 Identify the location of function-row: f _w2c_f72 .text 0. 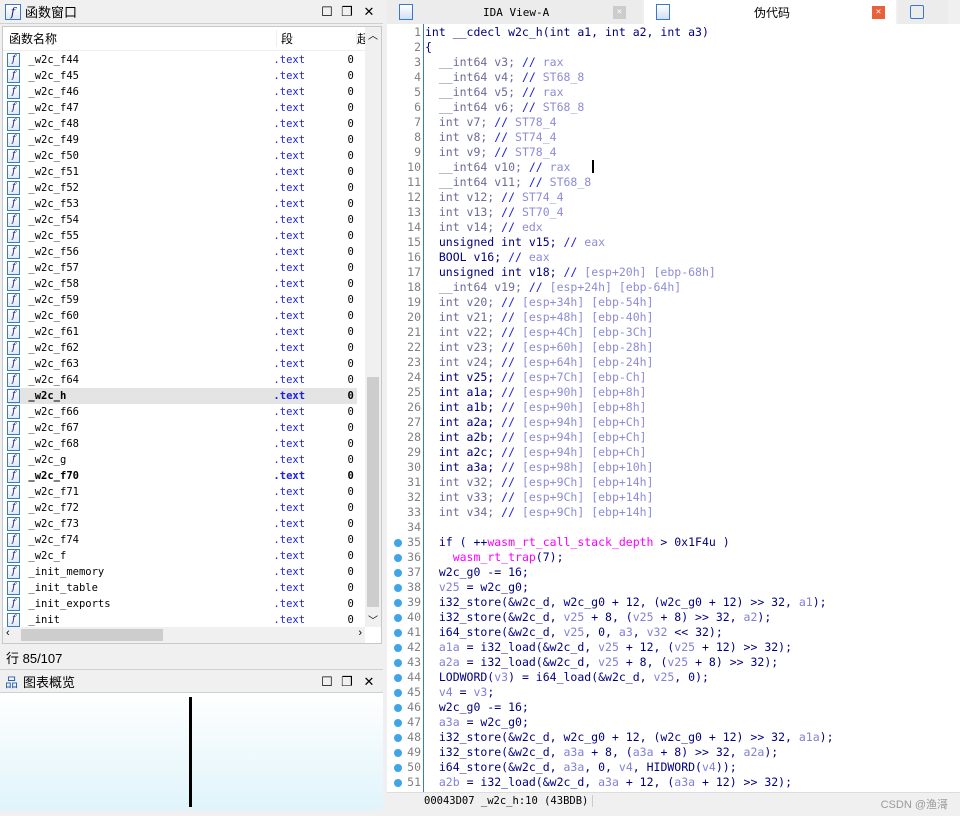
(182, 508).